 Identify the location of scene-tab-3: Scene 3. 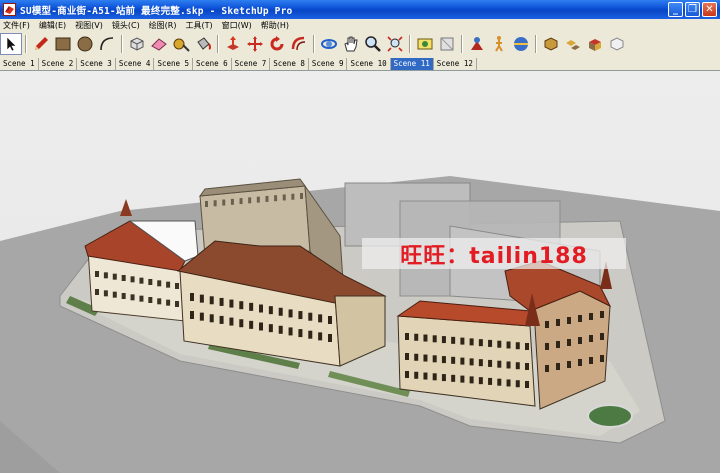
(96, 64).